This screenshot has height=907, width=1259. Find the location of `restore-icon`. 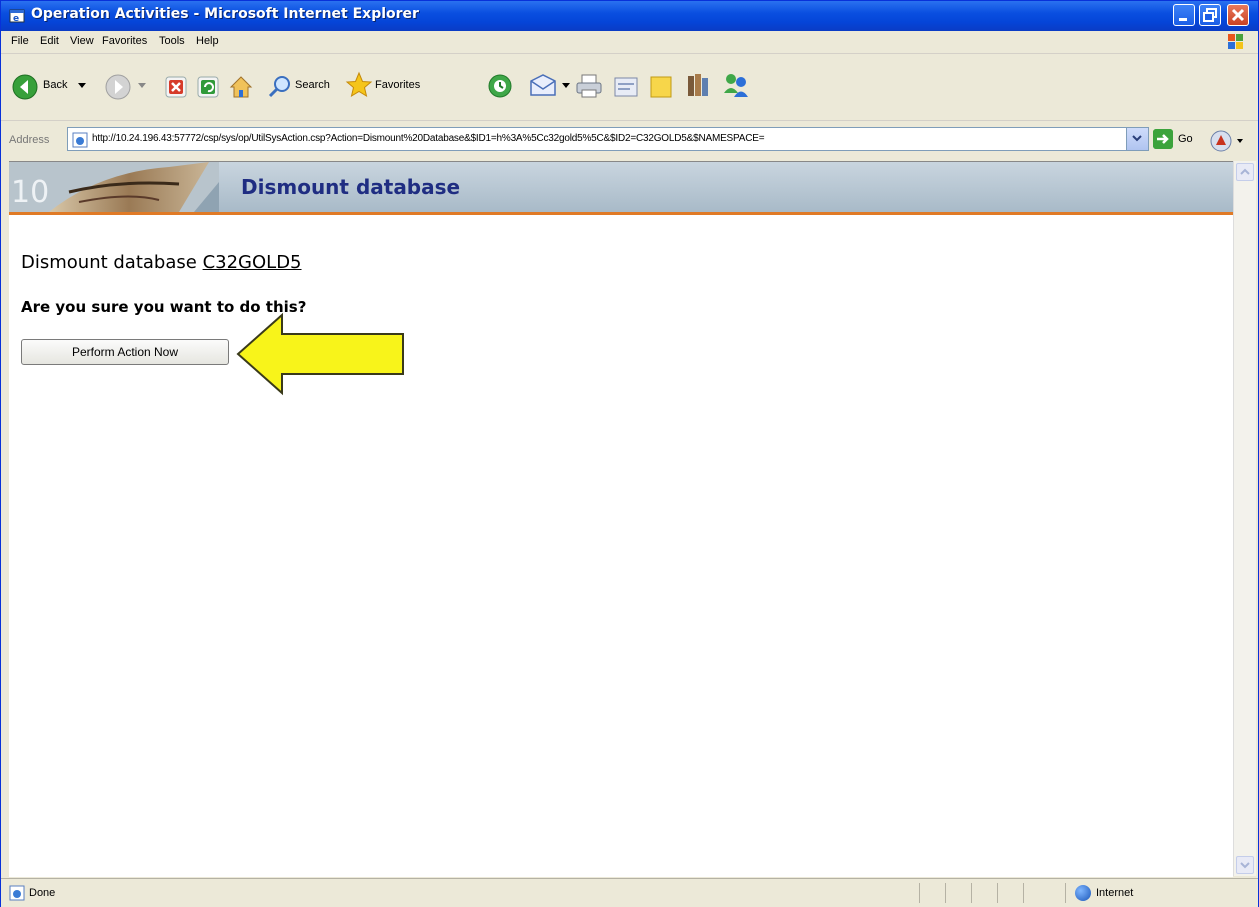

restore-icon is located at coordinates (1210, 15).